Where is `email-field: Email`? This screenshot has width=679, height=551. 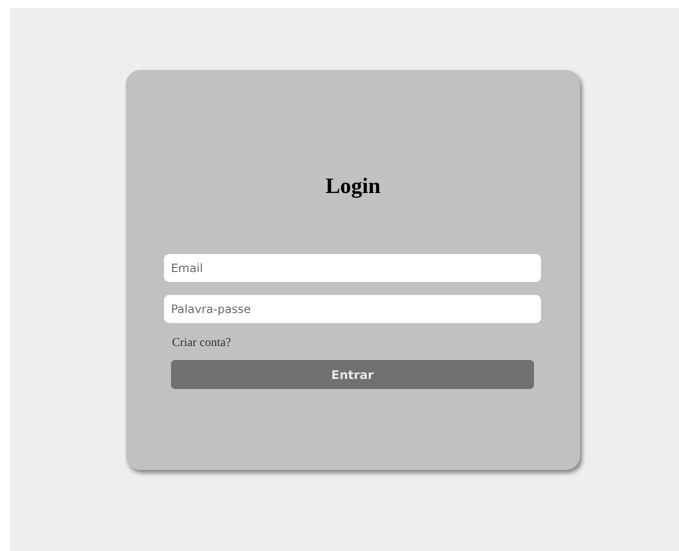 email-field: Email is located at coordinates (352, 268).